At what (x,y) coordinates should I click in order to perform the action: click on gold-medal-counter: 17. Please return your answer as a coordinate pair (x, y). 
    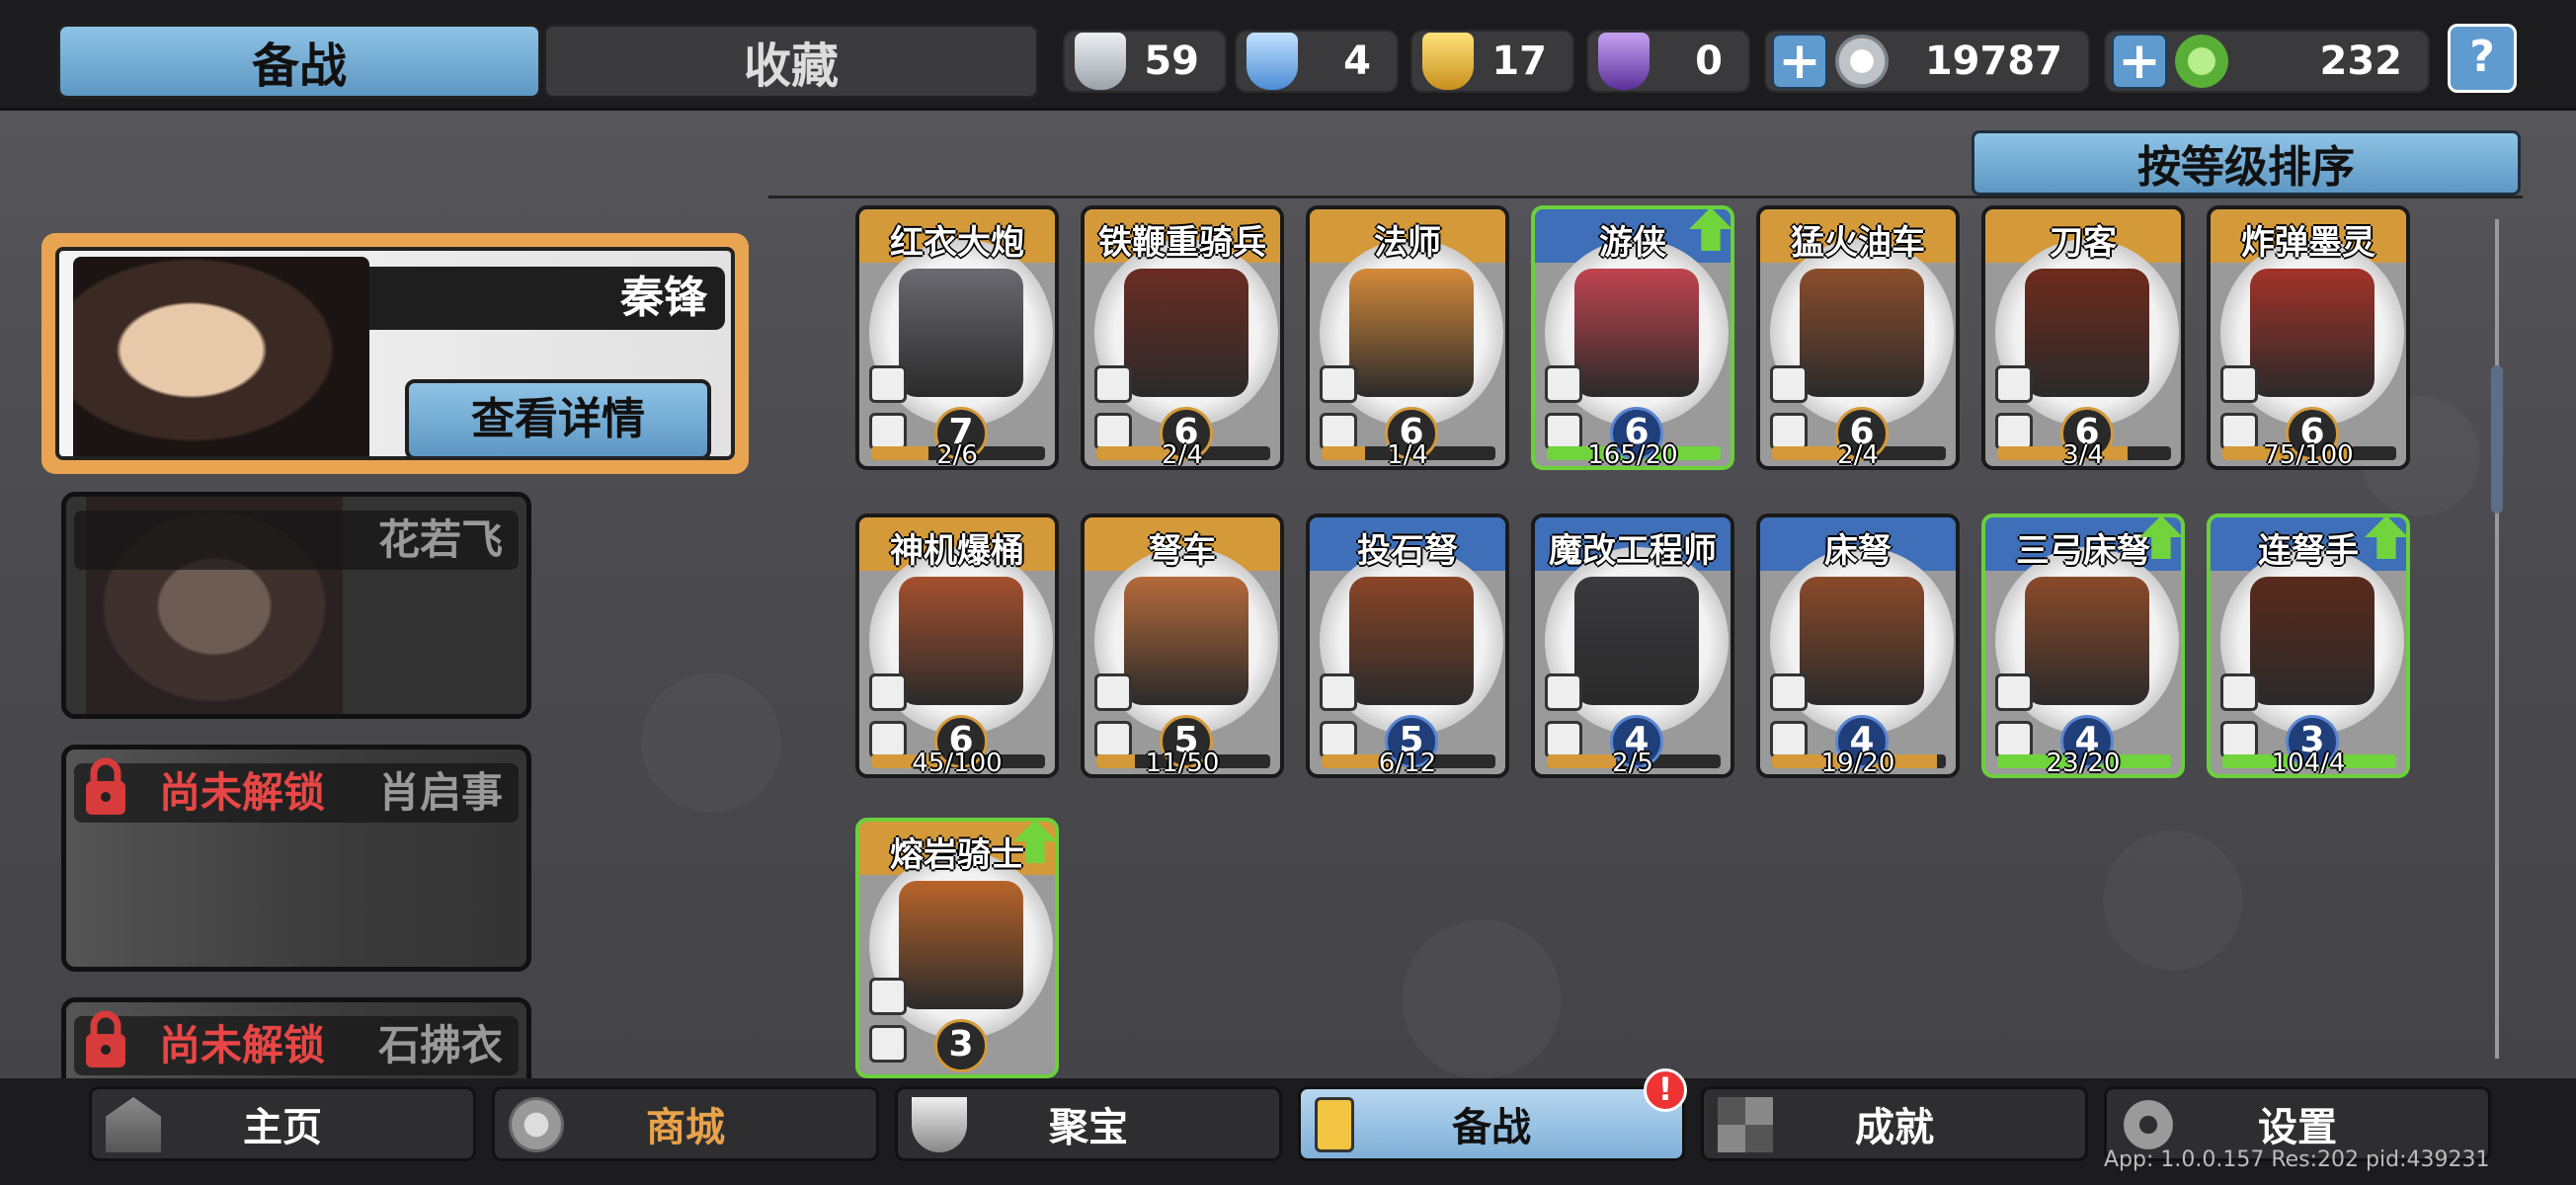
    Looking at the image, I should click on (1492, 62).